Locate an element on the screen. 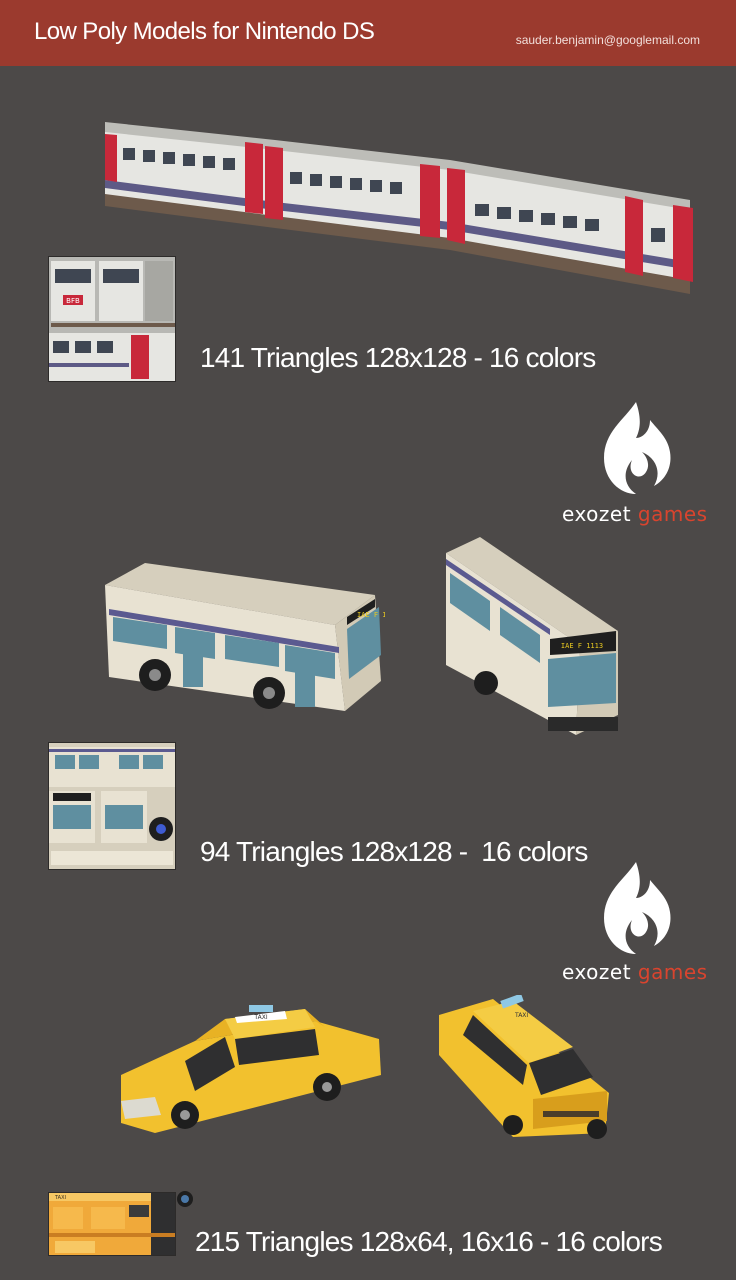 This screenshot has height=1280, width=736. bus-texture is located at coordinates (112, 806).